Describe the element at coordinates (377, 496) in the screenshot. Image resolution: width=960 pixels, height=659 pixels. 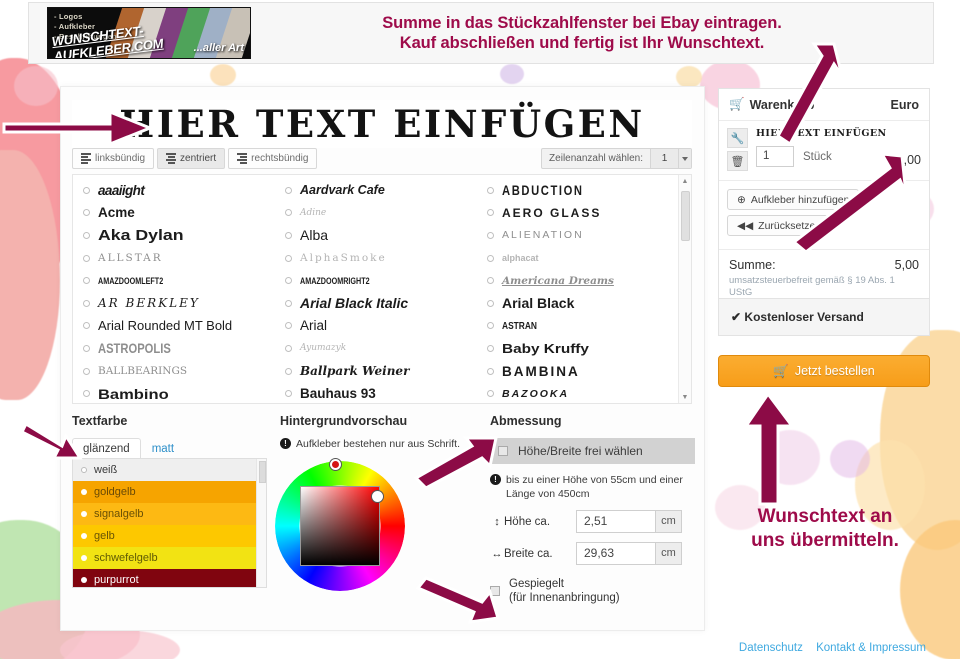
I see `saturation-marker` at that location.